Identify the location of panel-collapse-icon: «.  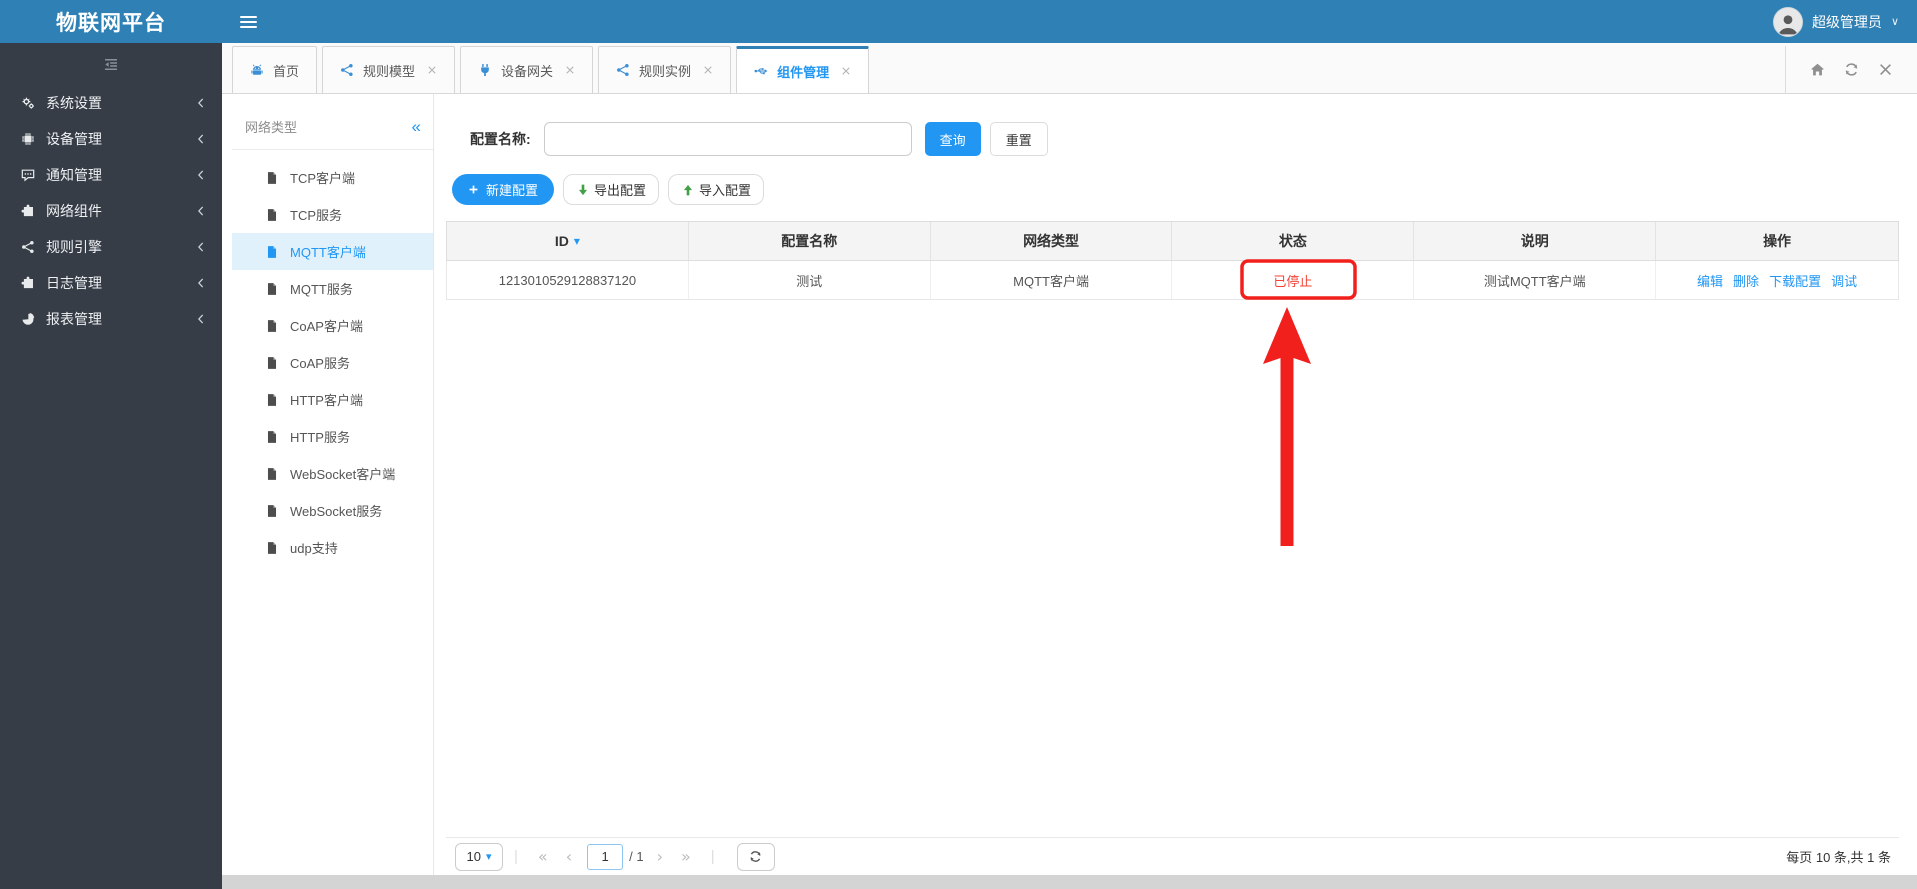
(416, 126).